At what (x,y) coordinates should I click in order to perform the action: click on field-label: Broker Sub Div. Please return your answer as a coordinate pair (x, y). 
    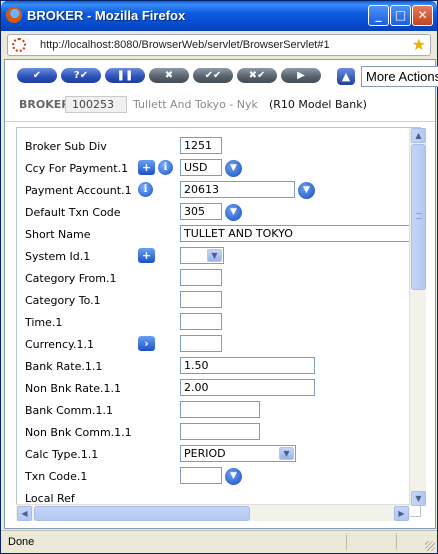
    Looking at the image, I should click on (66, 146).